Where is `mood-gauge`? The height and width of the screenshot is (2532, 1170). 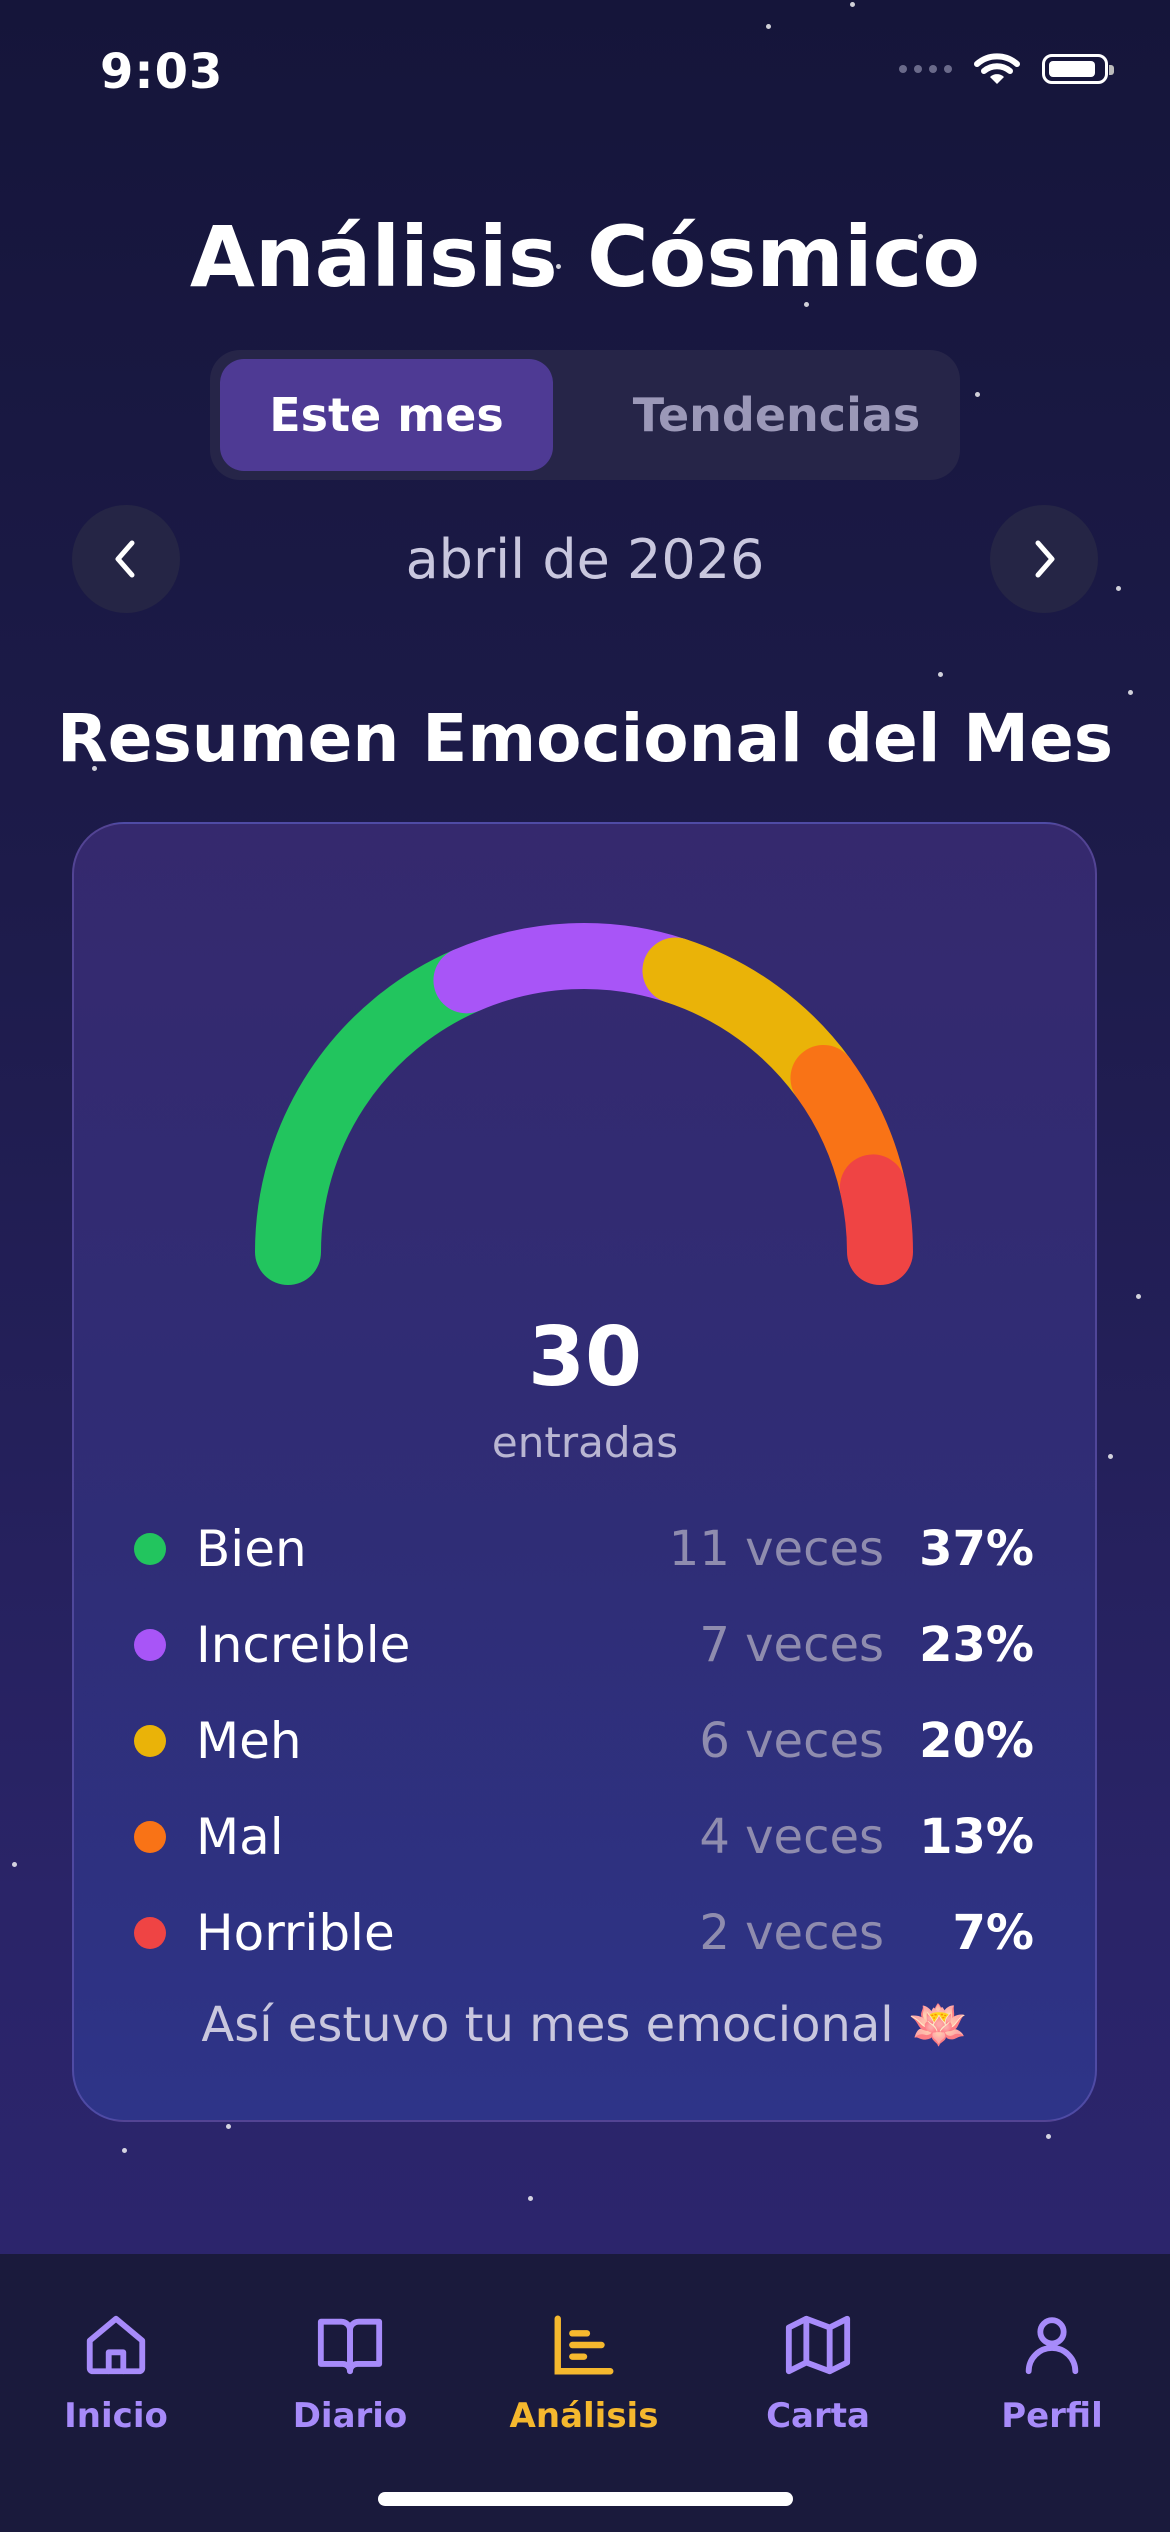
mood-gauge is located at coordinates (584, 1104).